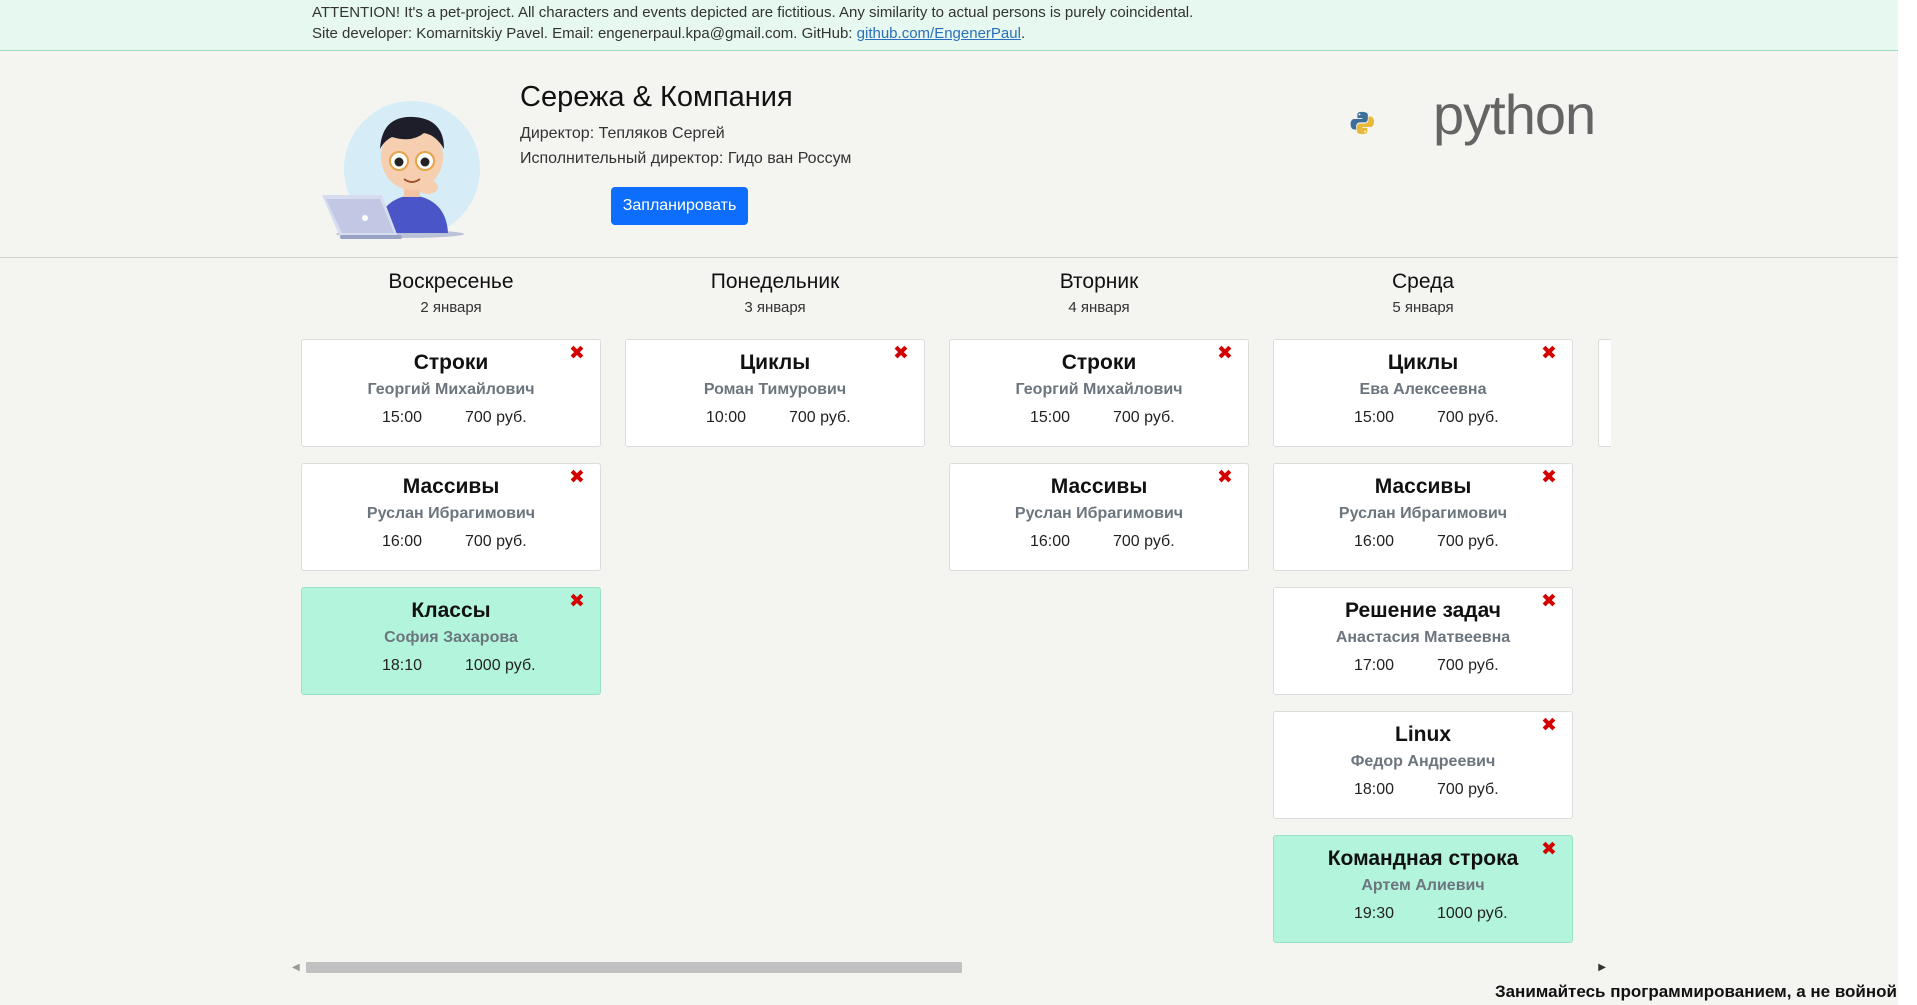  I want to click on day-date: 3 января, so click(775, 307).